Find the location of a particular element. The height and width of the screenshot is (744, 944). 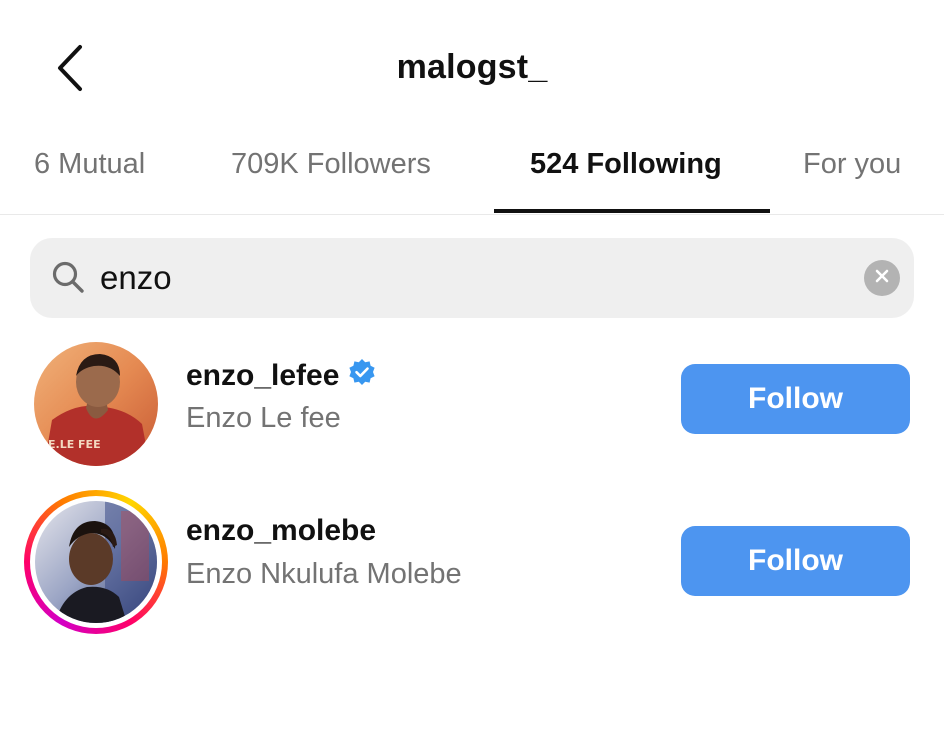

profile-photo is located at coordinates (96, 562).